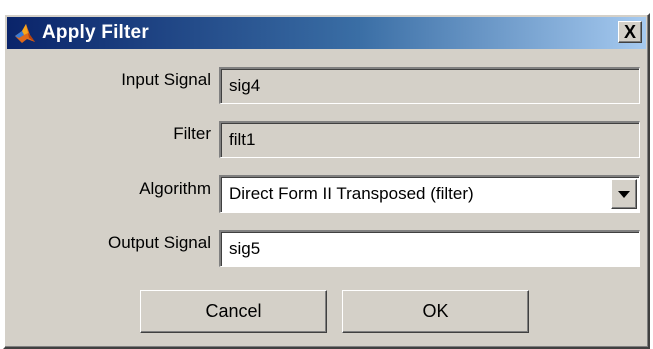 The image size is (653, 349). What do you see at coordinates (429, 139) in the screenshot?
I see `filter-field: filt1` at bounding box center [429, 139].